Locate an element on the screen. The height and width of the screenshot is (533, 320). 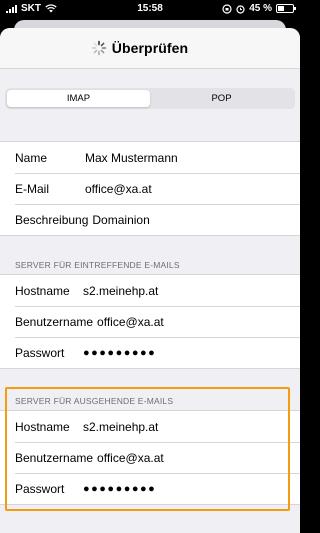
outgoing-username-label: Benutzername is located at coordinates (54, 457).